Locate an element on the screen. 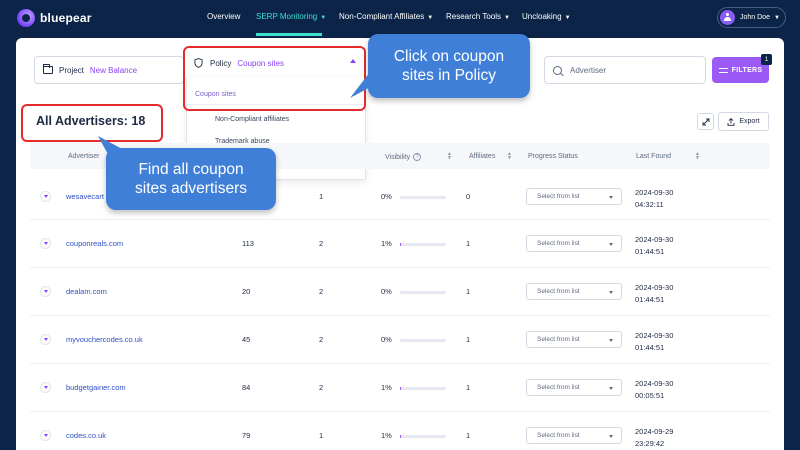  advertiser-link: codes.co.uk is located at coordinates (86, 435).